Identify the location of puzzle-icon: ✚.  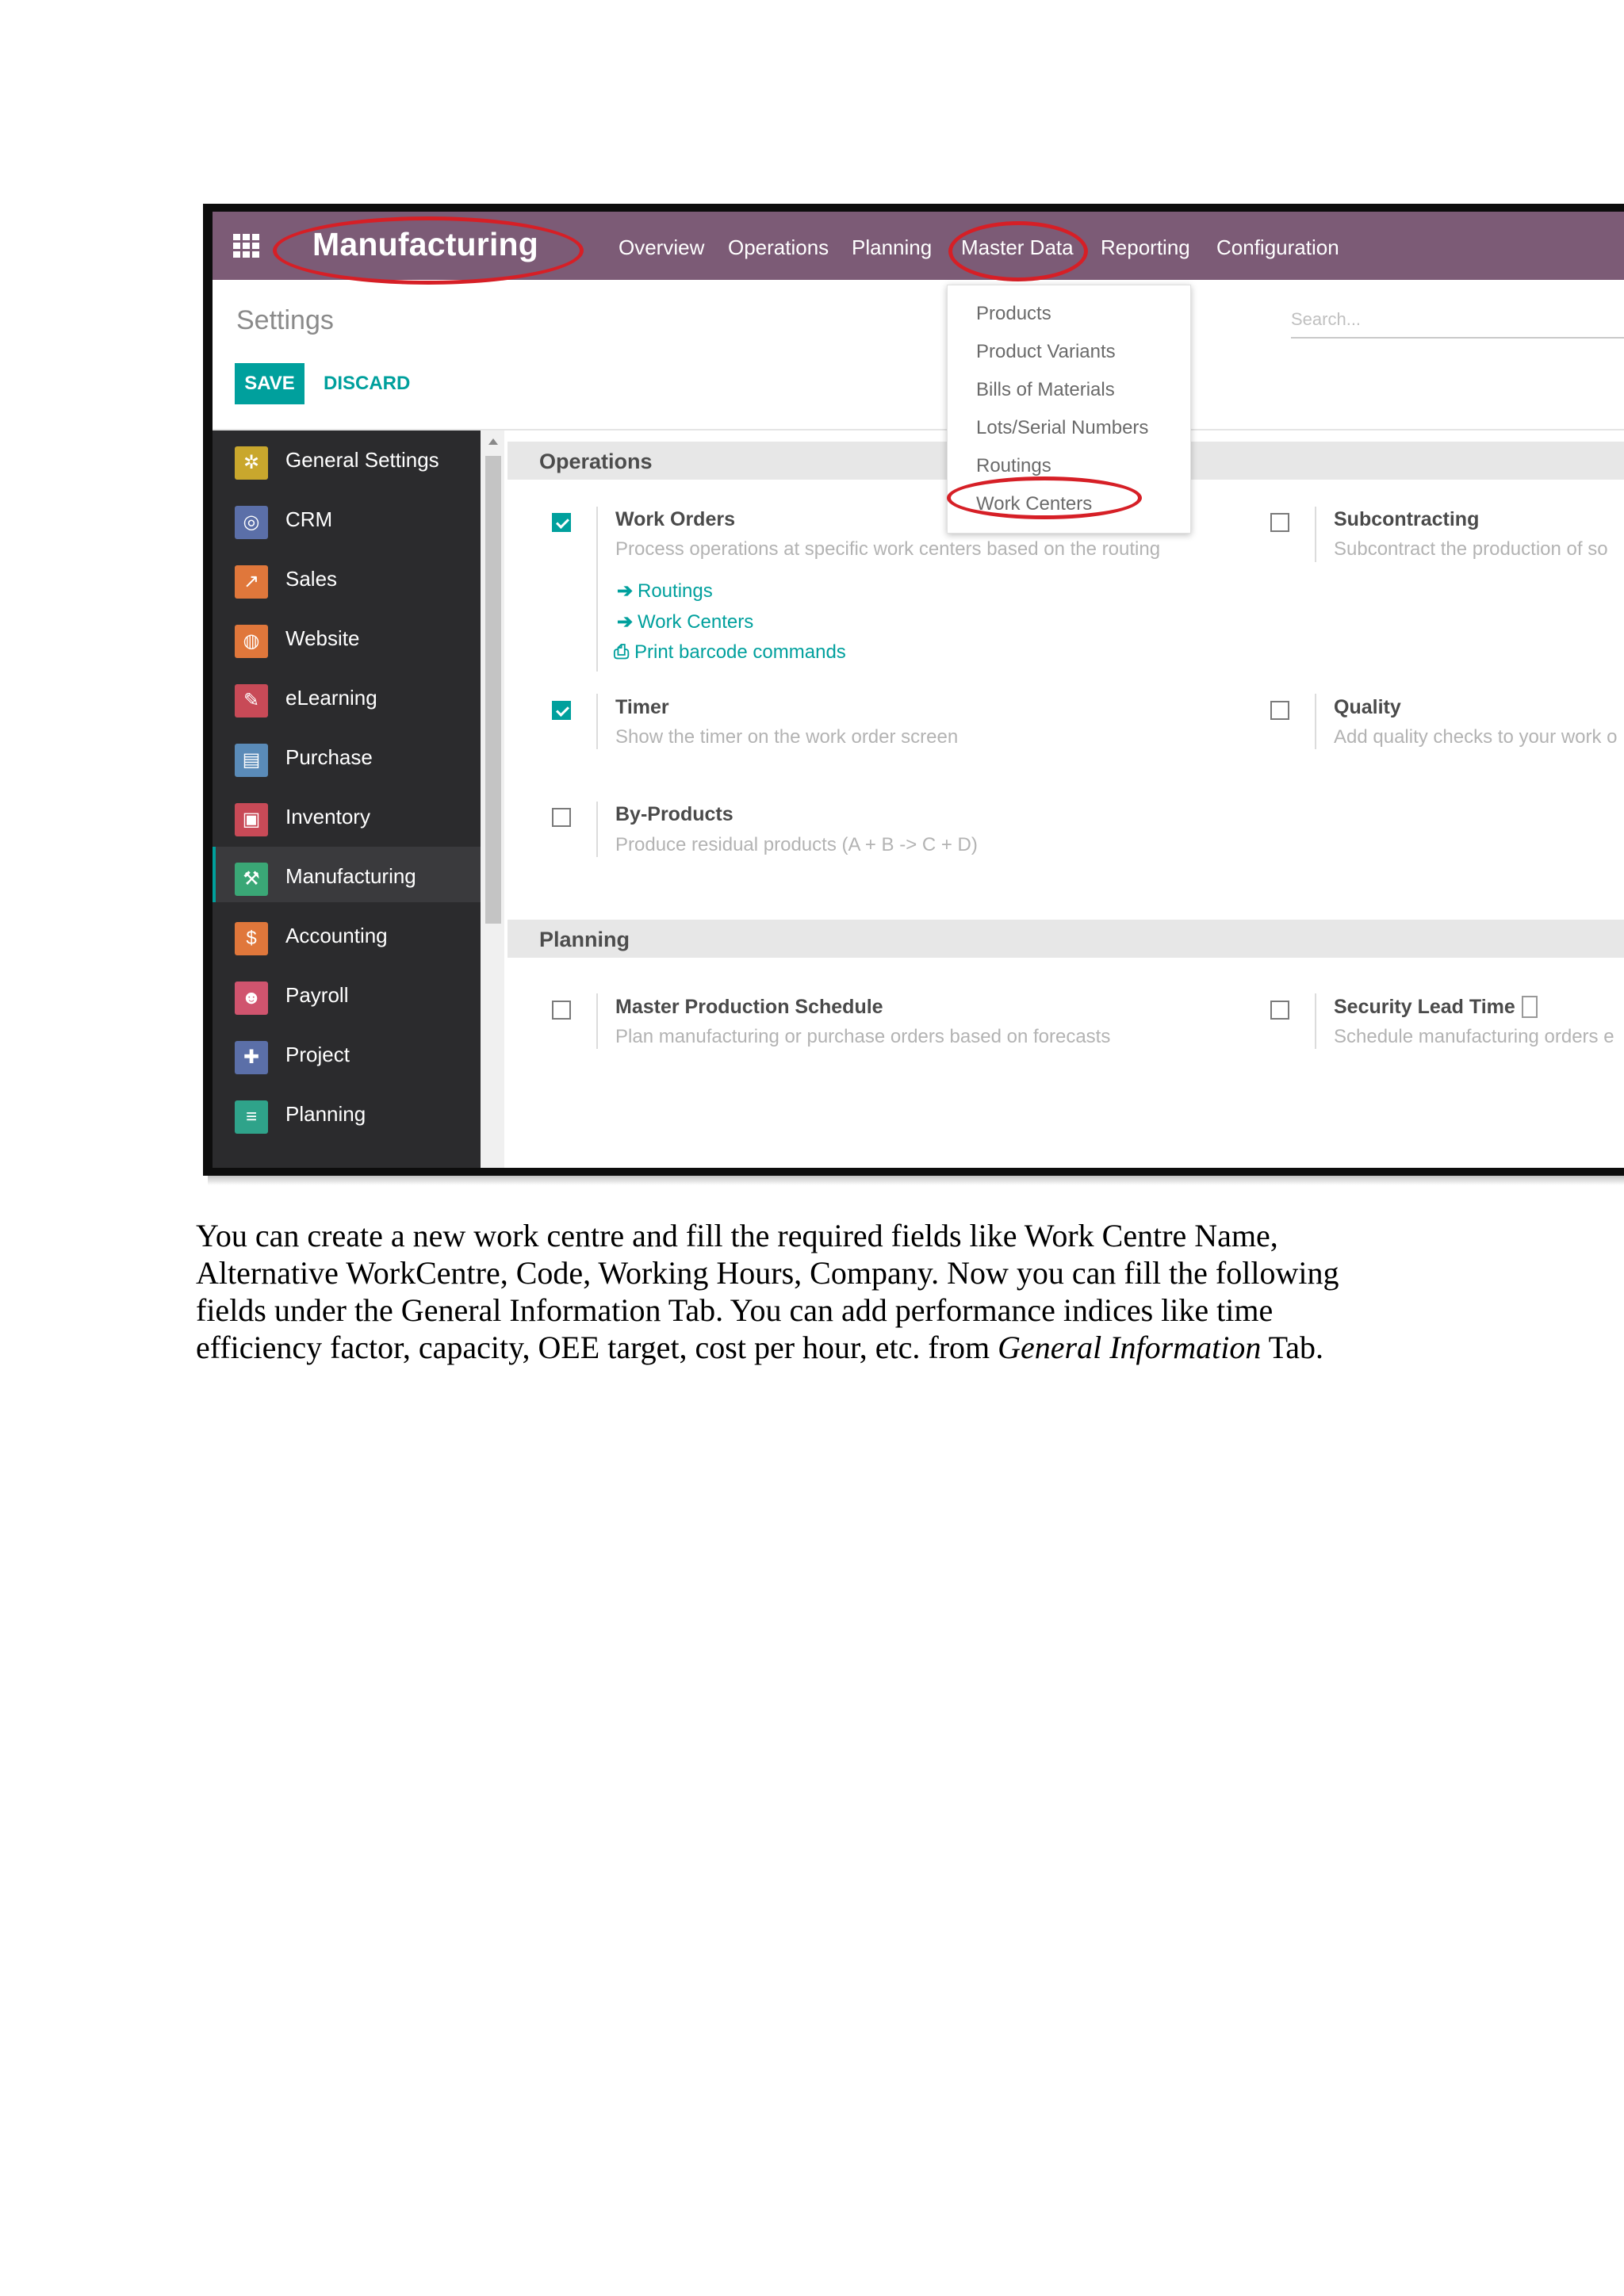
(251, 1057).